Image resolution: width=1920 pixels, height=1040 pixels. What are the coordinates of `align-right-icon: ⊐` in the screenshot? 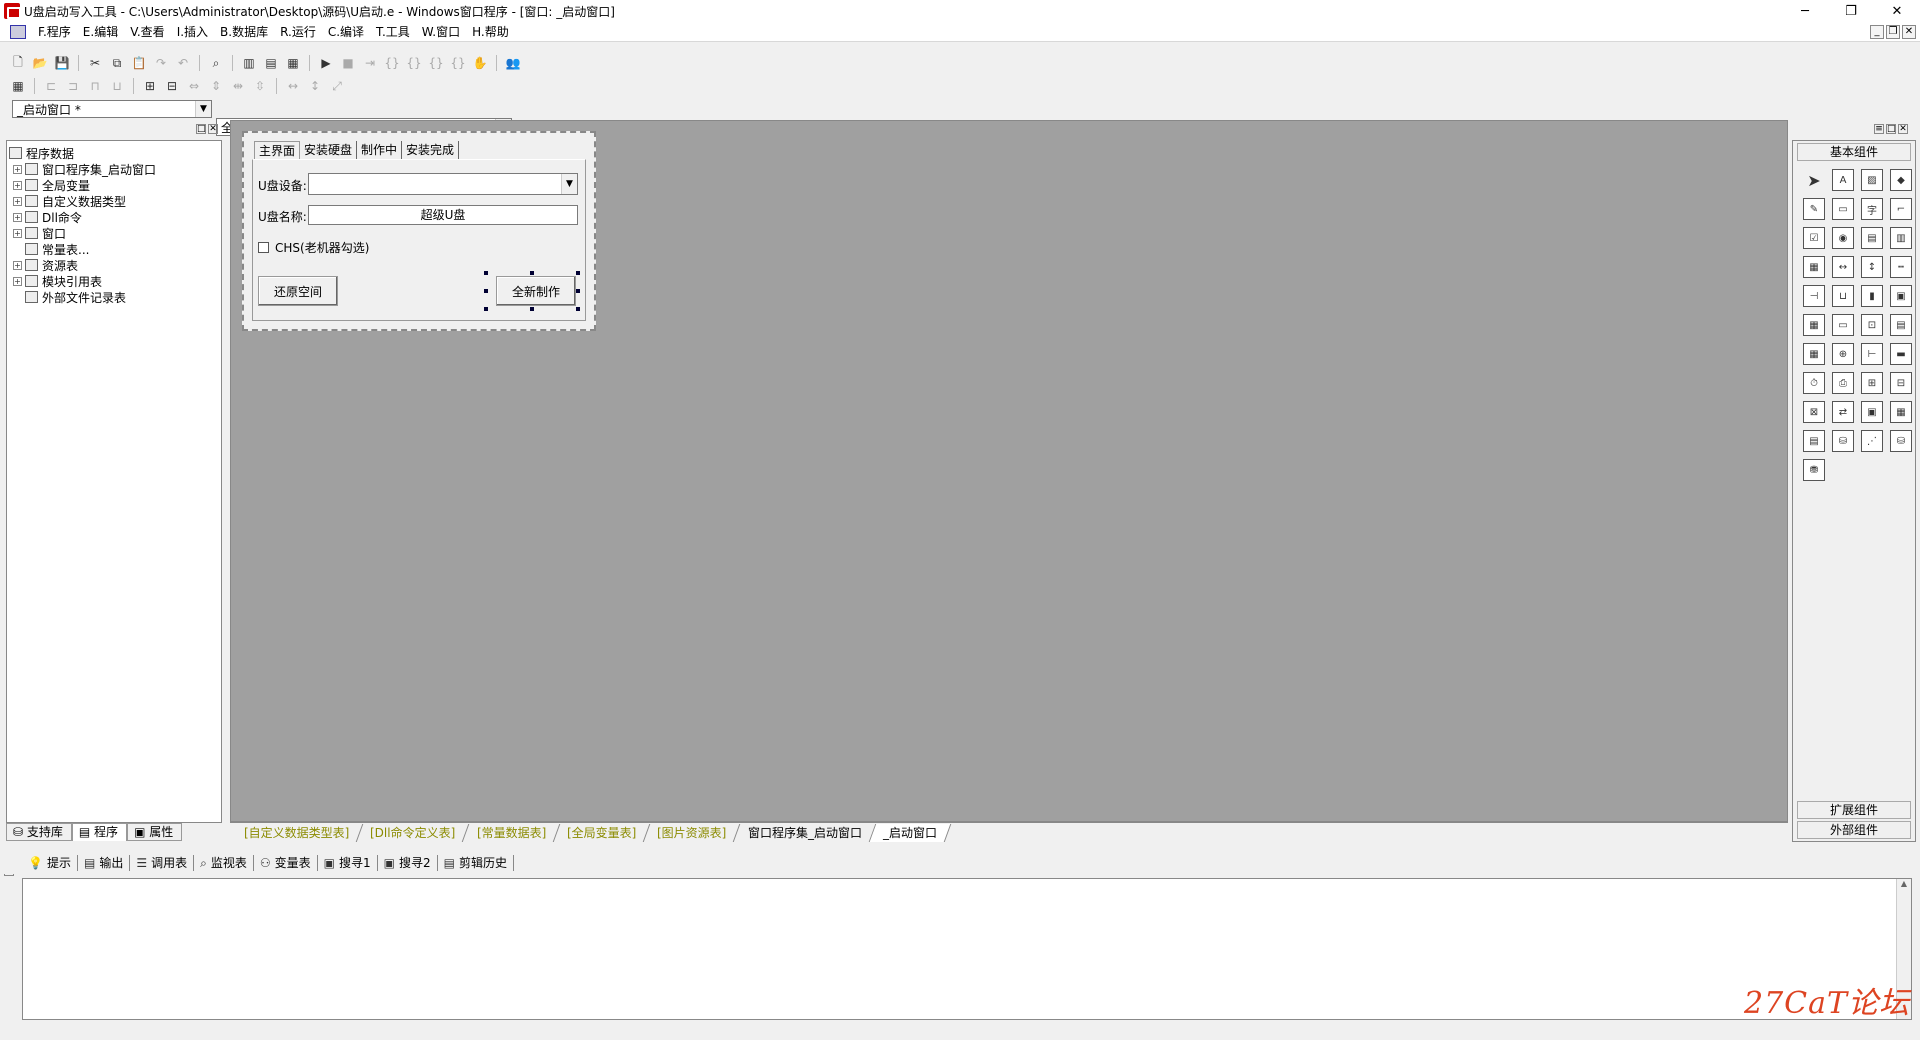 It's located at (73, 86).